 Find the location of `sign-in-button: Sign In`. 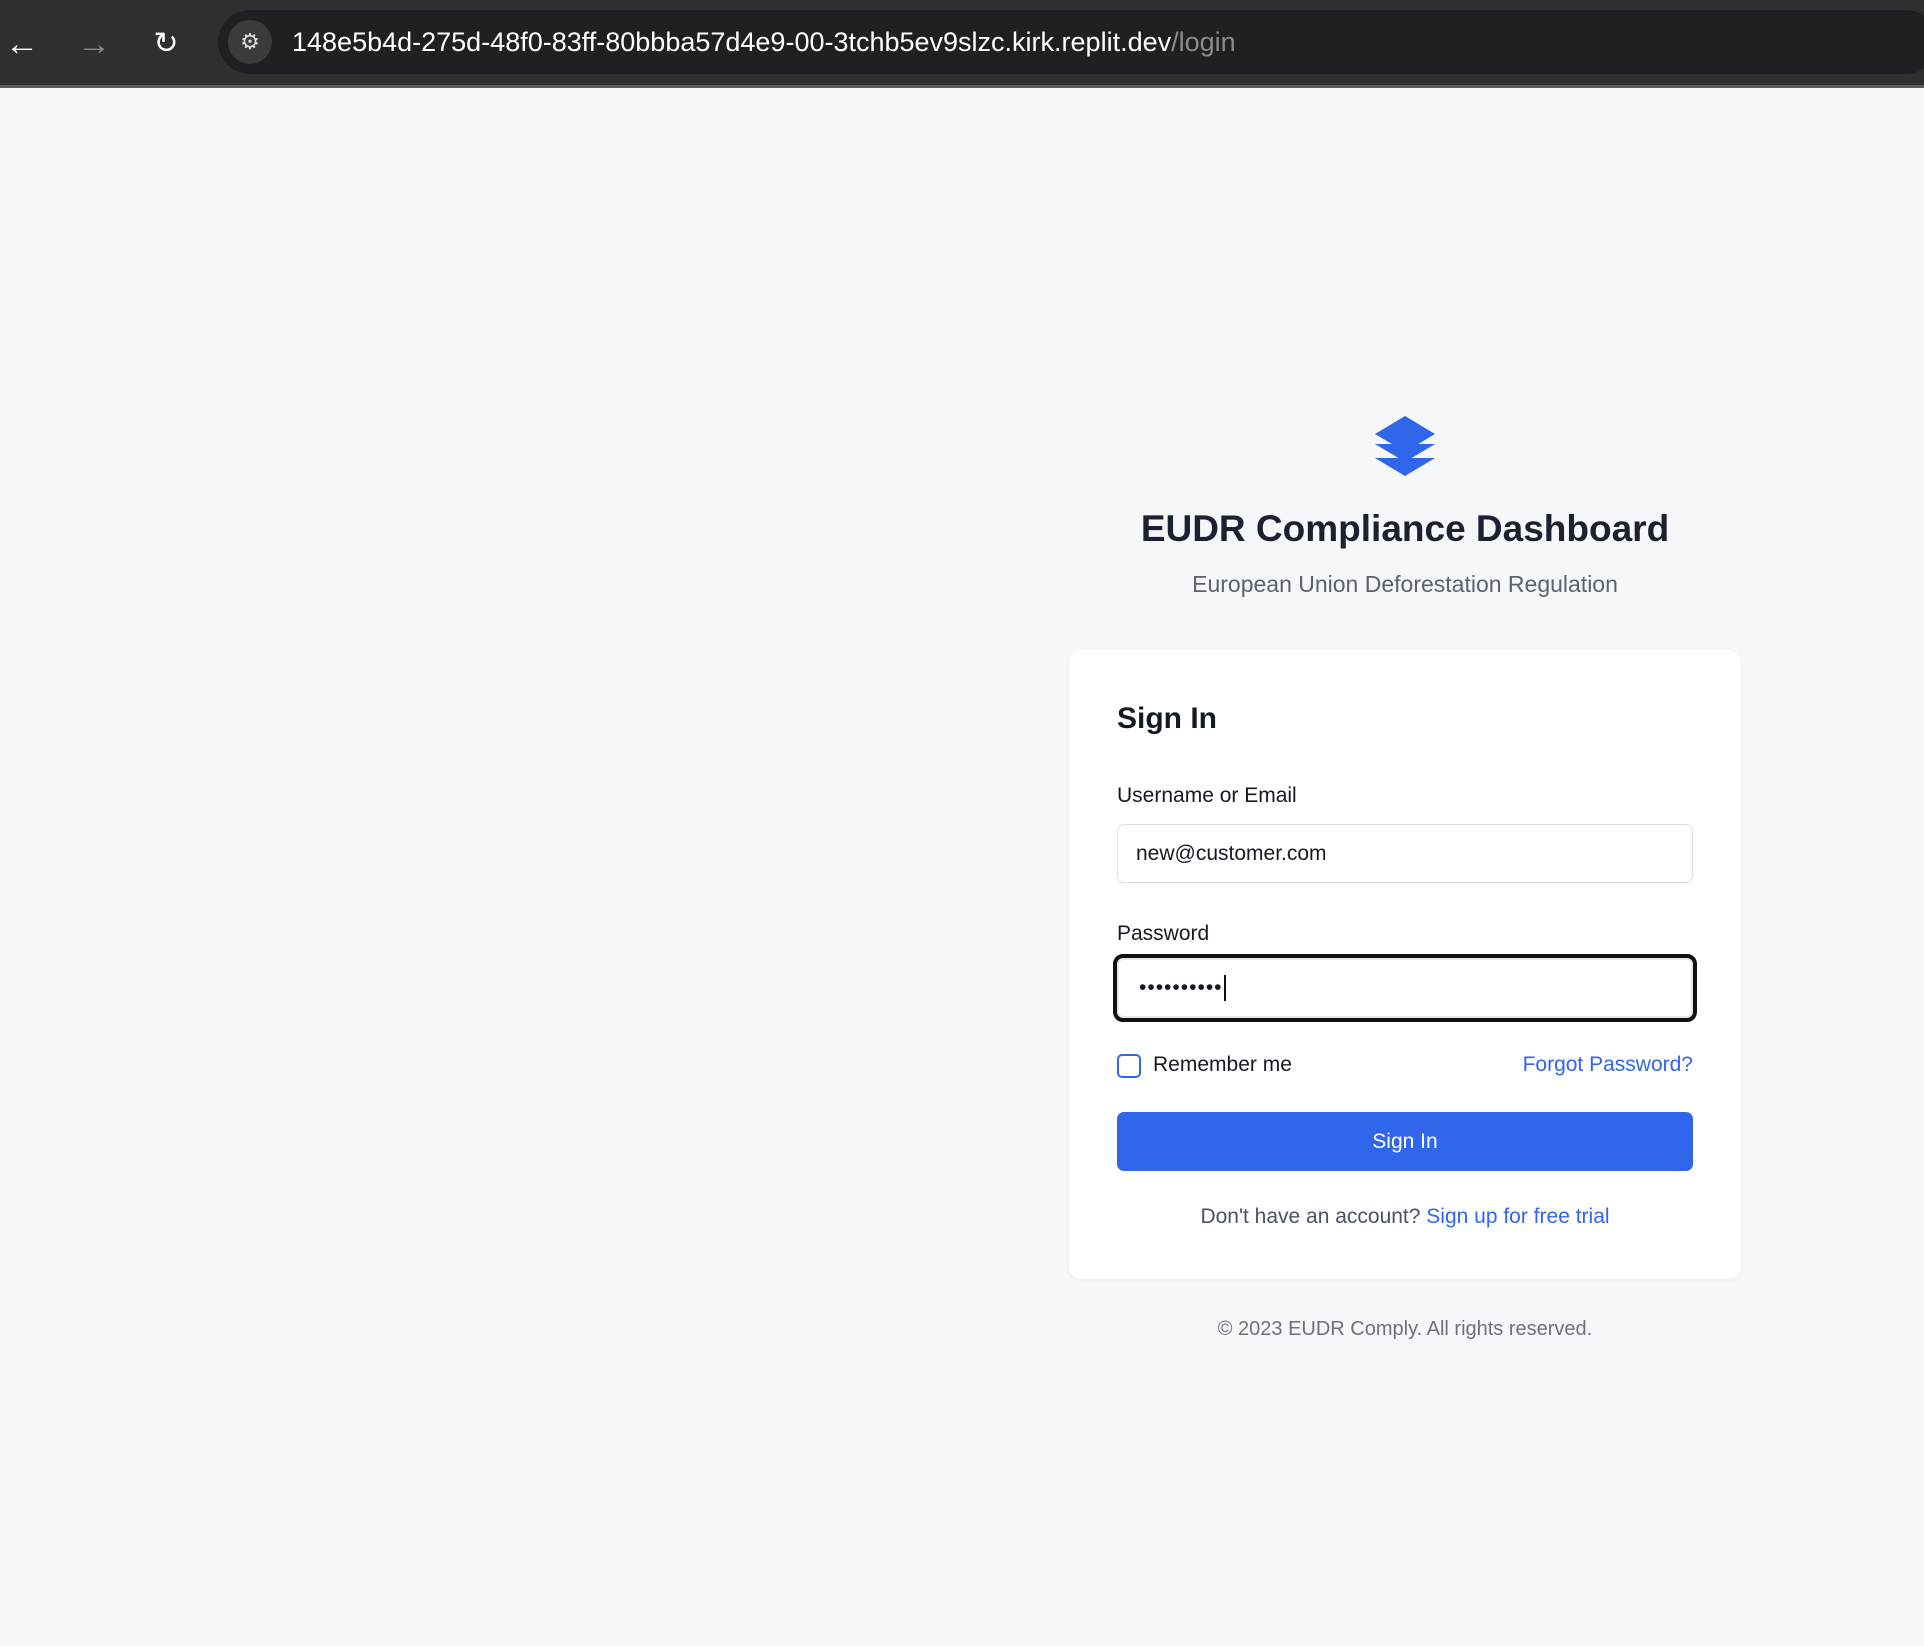

sign-in-button: Sign In is located at coordinates (1405, 1141).